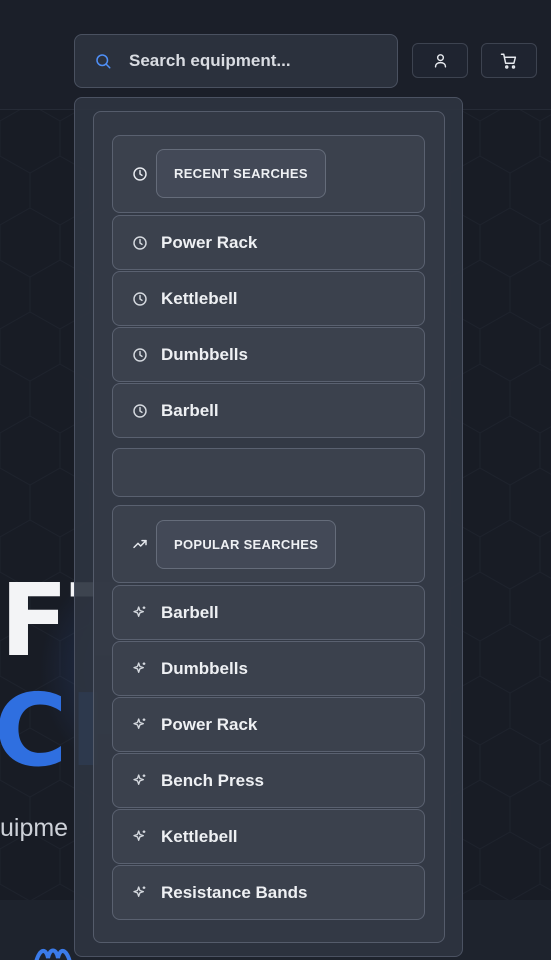 This screenshot has width=551, height=960. I want to click on recent-search-item: Kettlebell, so click(268, 298).